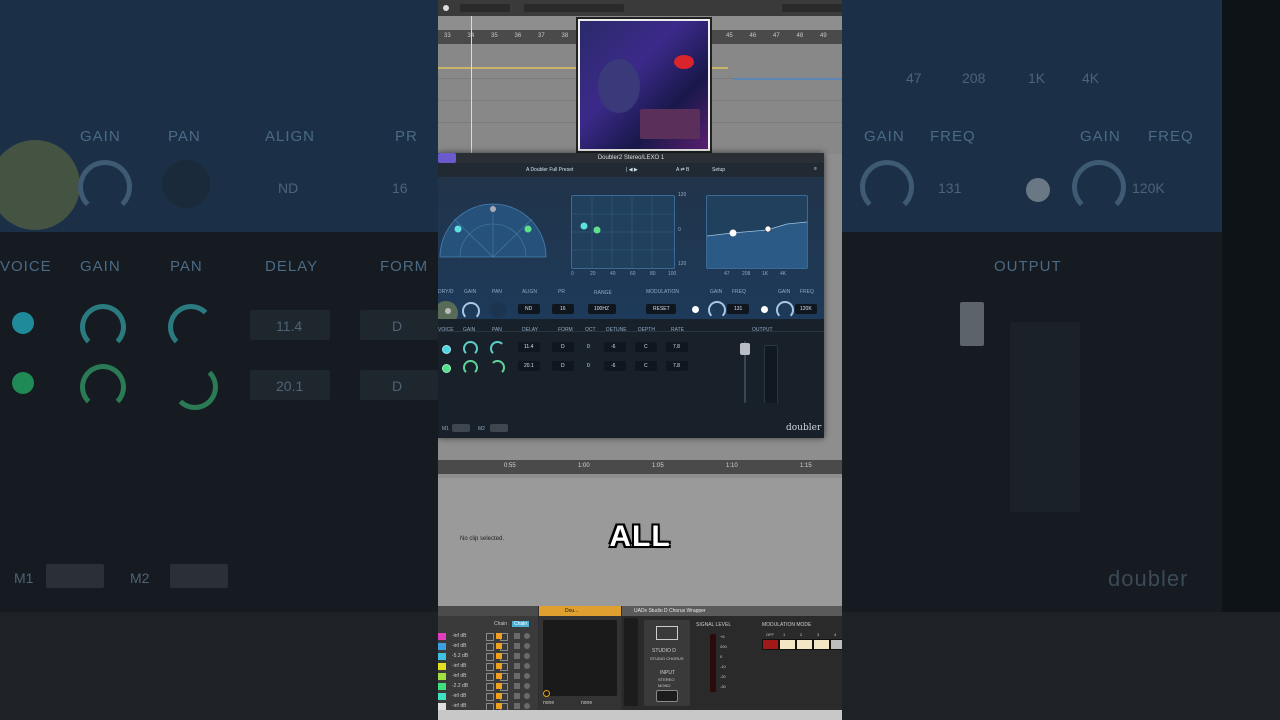 Image resolution: width=1280 pixels, height=720 pixels. I want to click on ruler-tick: 45, so click(729, 36).